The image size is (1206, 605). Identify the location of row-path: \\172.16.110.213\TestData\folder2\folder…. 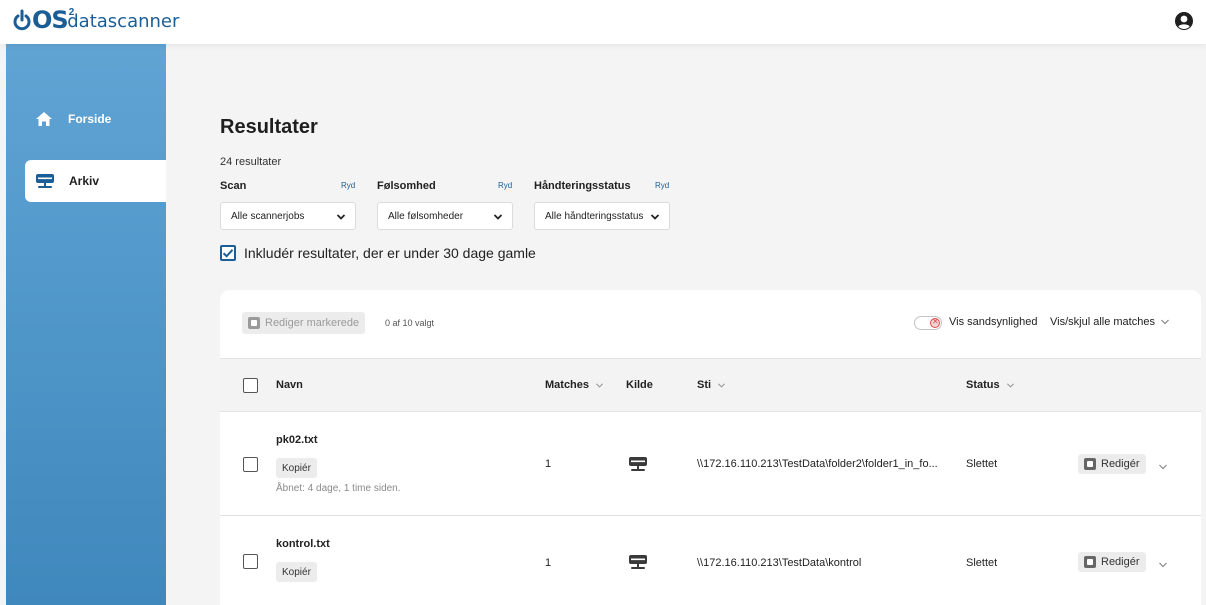
(822, 464).